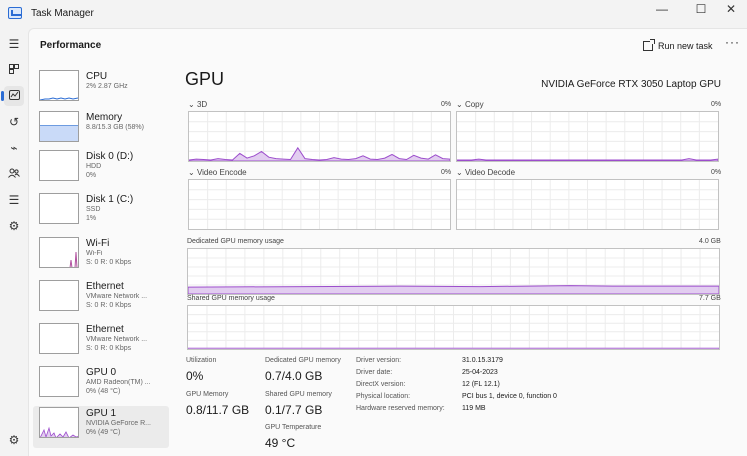 This screenshot has width=747, height=456. I want to click on shared-memory-label: Shared GPU memory usage, so click(231, 298).